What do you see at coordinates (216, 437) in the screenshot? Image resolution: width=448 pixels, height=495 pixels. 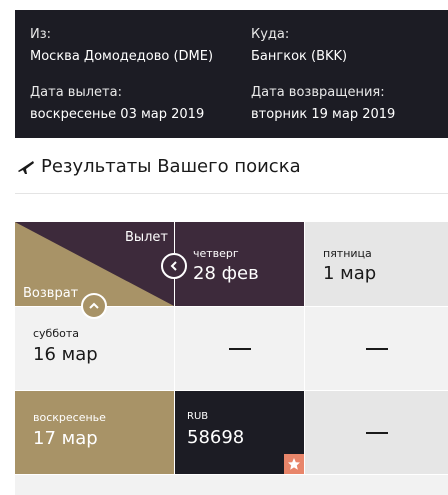 I see `price-amount: 58698` at bounding box center [216, 437].